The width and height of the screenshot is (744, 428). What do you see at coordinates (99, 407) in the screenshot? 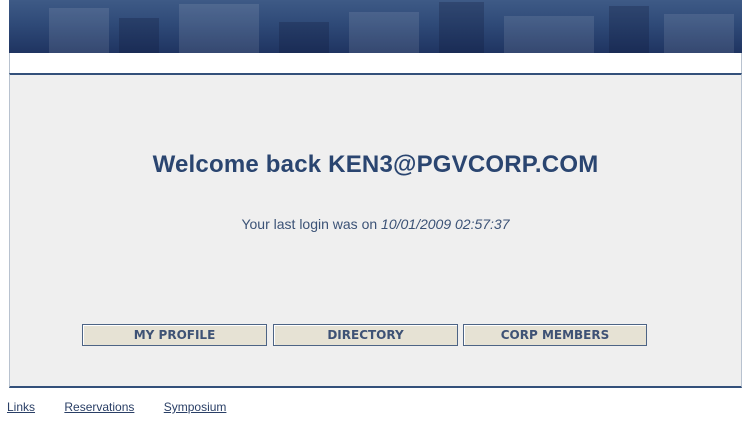
I see `footer-link-reservations: Reservations` at bounding box center [99, 407].